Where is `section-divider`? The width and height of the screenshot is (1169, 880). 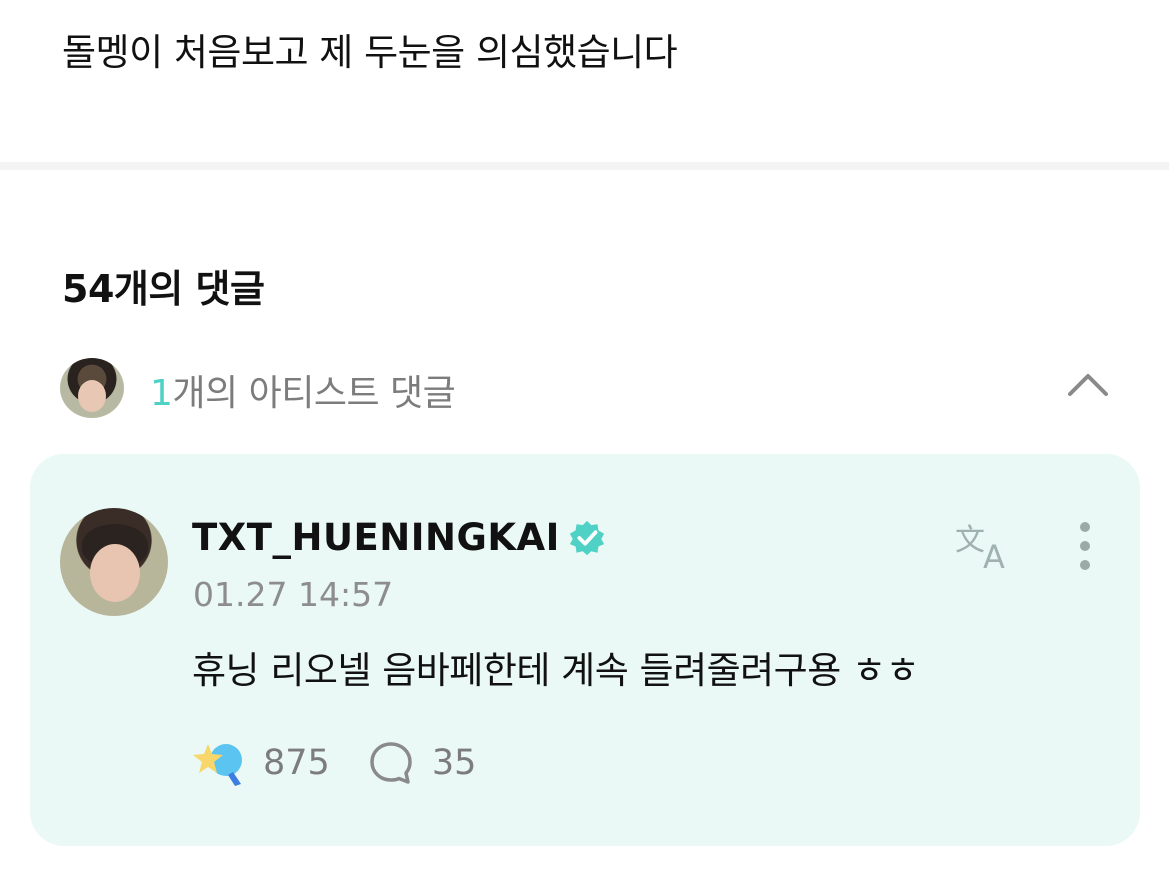 section-divider is located at coordinates (584, 166).